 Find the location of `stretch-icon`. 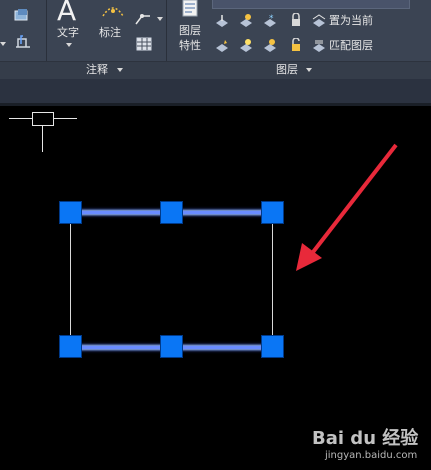

stretch-icon is located at coordinates (22, 15).